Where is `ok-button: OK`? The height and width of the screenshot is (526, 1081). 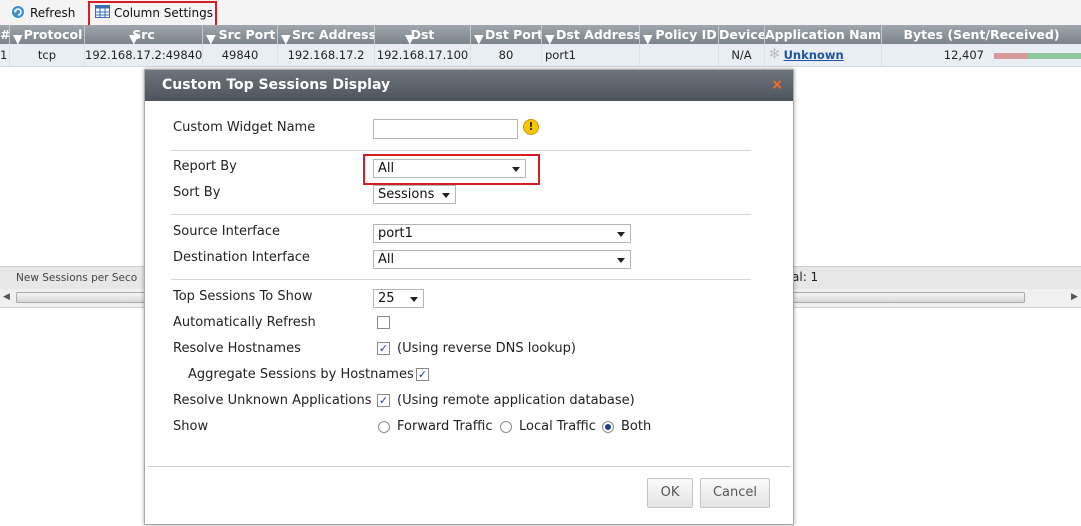
ok-button: OK is located at coordinates (670, 493).